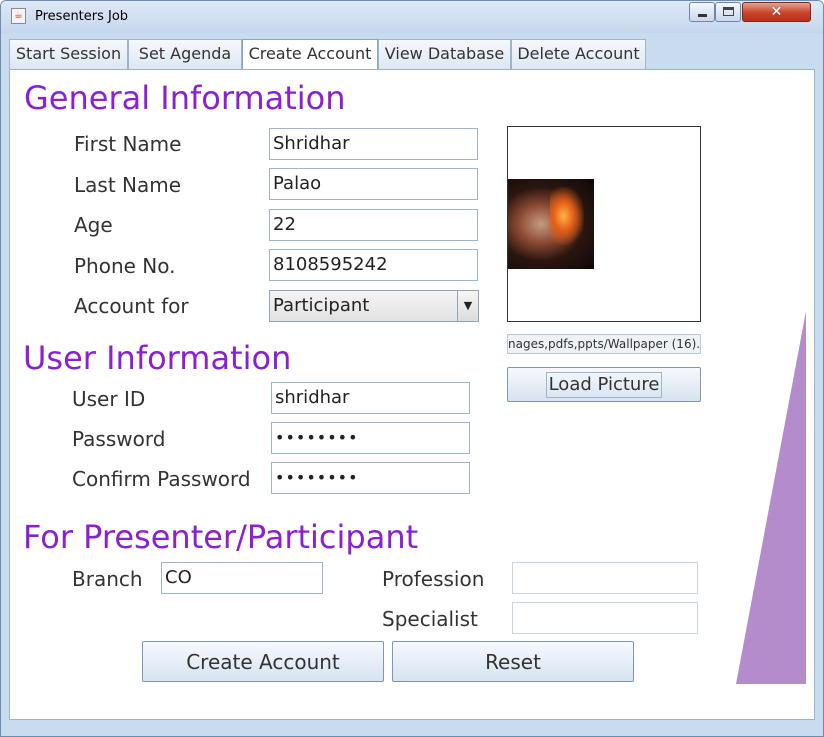  I want to click on branch-field: CO, so click(242, 578).